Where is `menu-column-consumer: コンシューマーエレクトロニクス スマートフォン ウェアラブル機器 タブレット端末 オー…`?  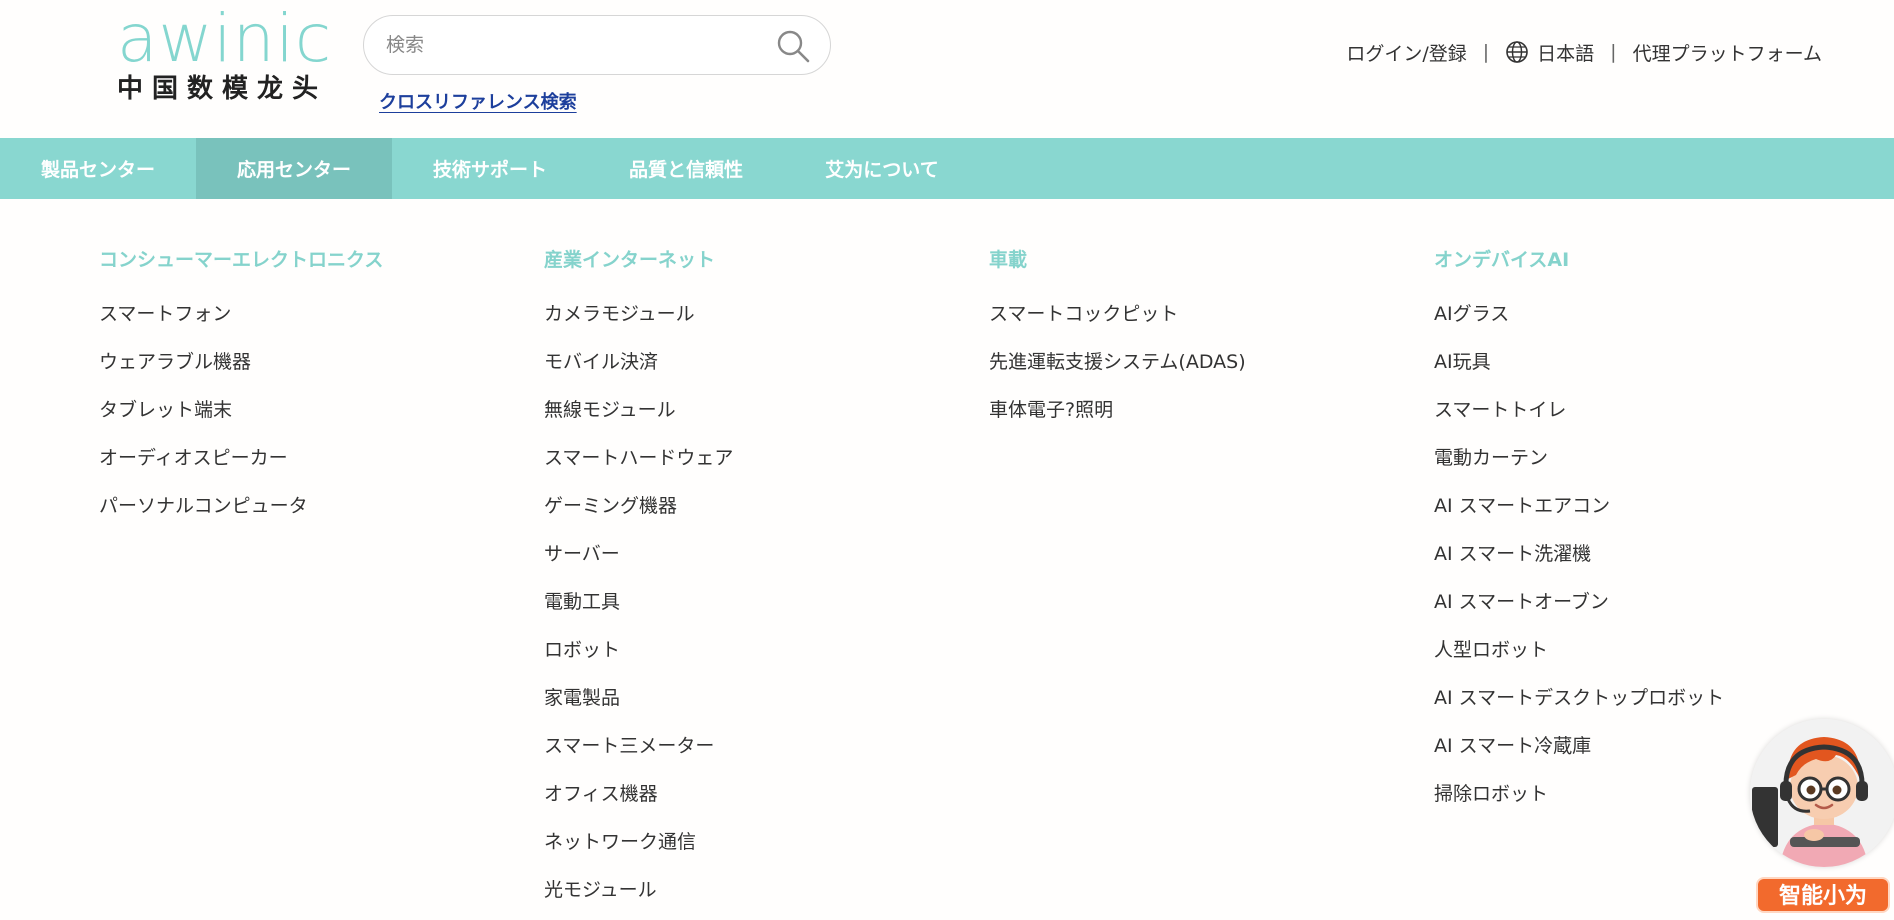
menu-column-consumer: コンシューマーエレクトロニクス スマートフォン ウェアラブル機器 タブレット端末 オー… is located at coordinates (241, 394).